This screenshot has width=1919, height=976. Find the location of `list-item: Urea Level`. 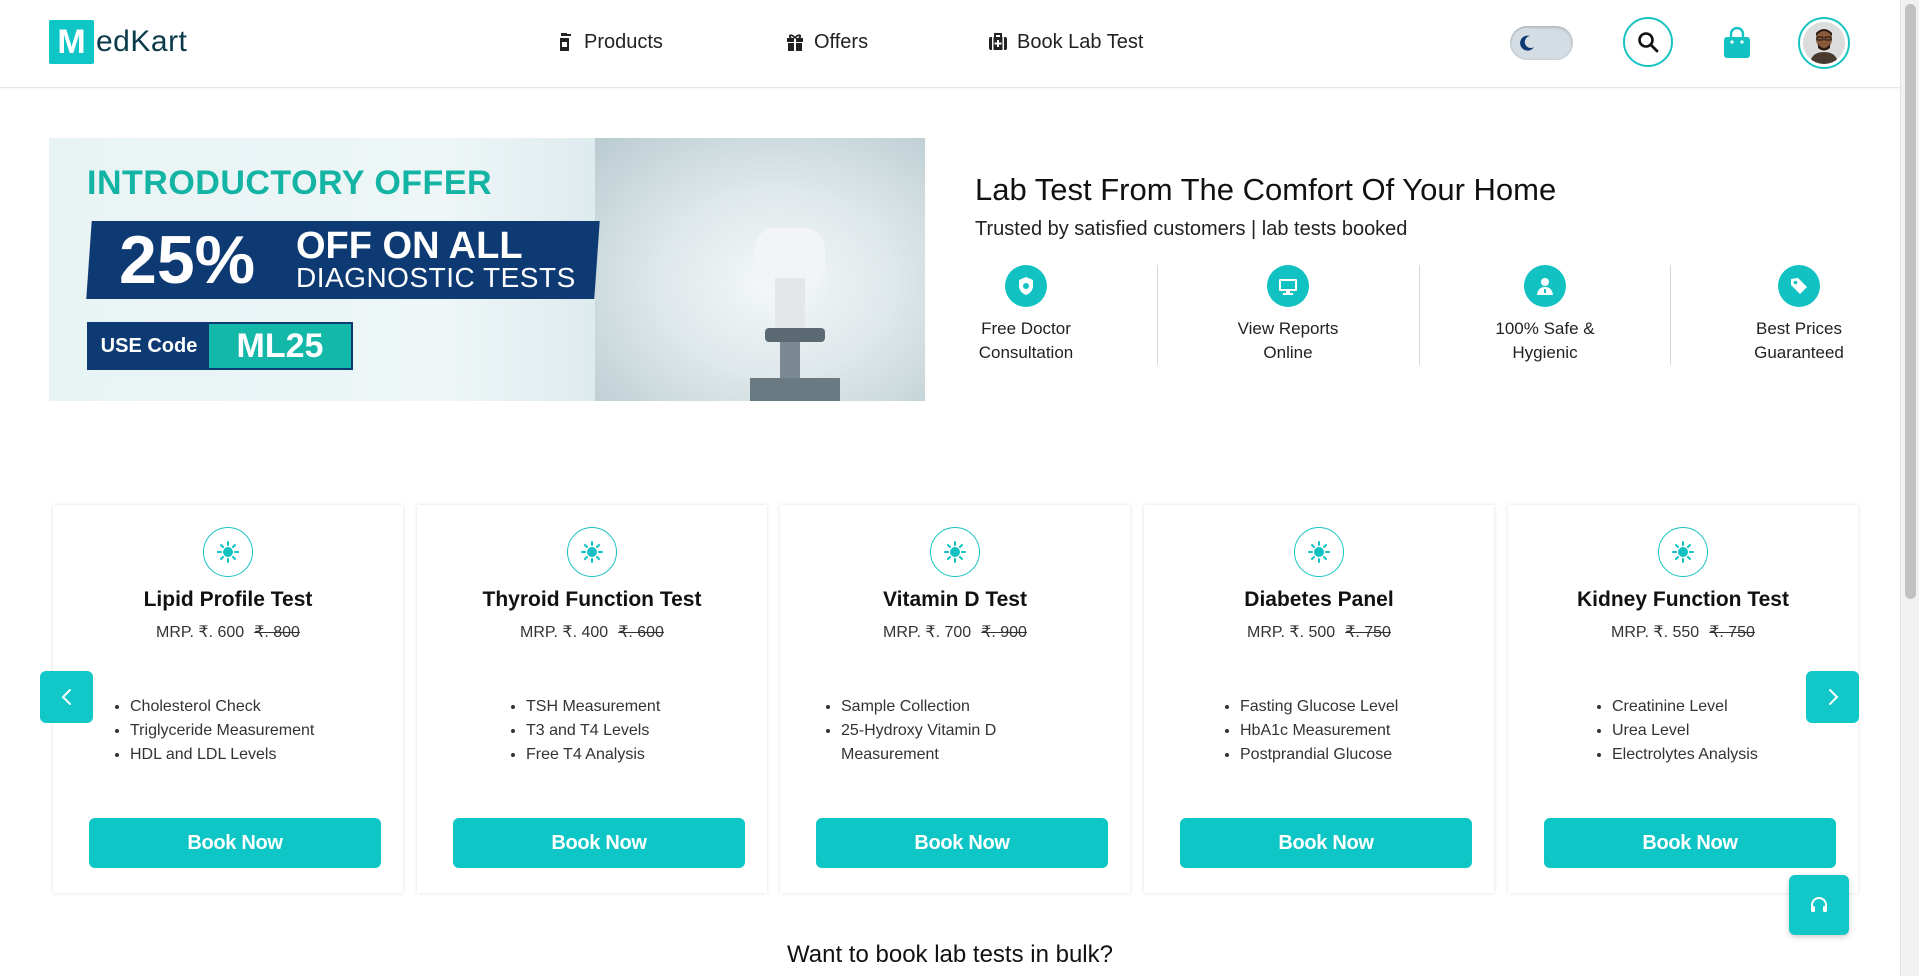

list-item: Urea Level is located at coordinates (1685, 731).